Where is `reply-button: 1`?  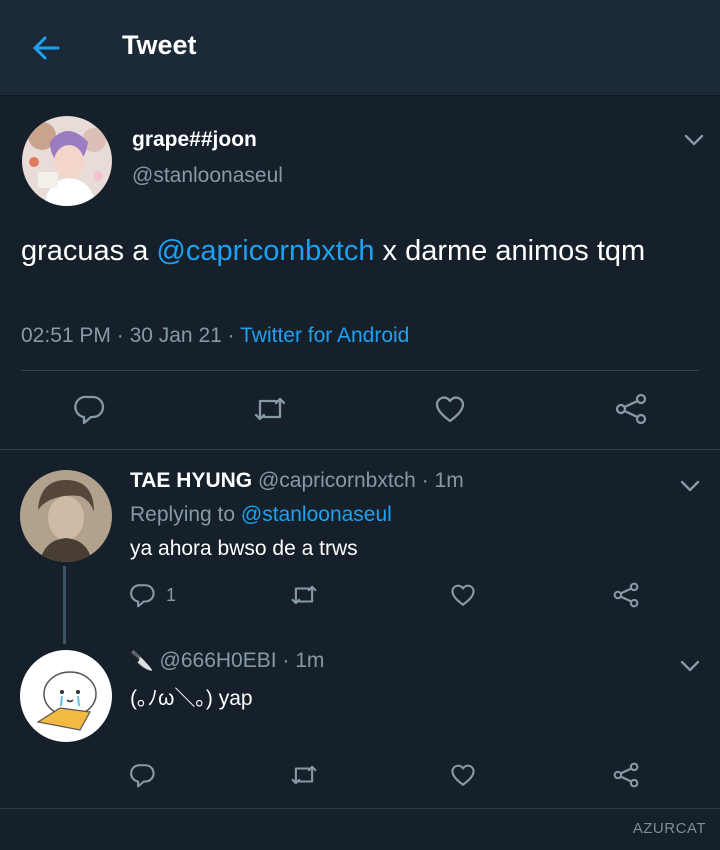 reply-button: 1 is located at coordinates (153, 595).